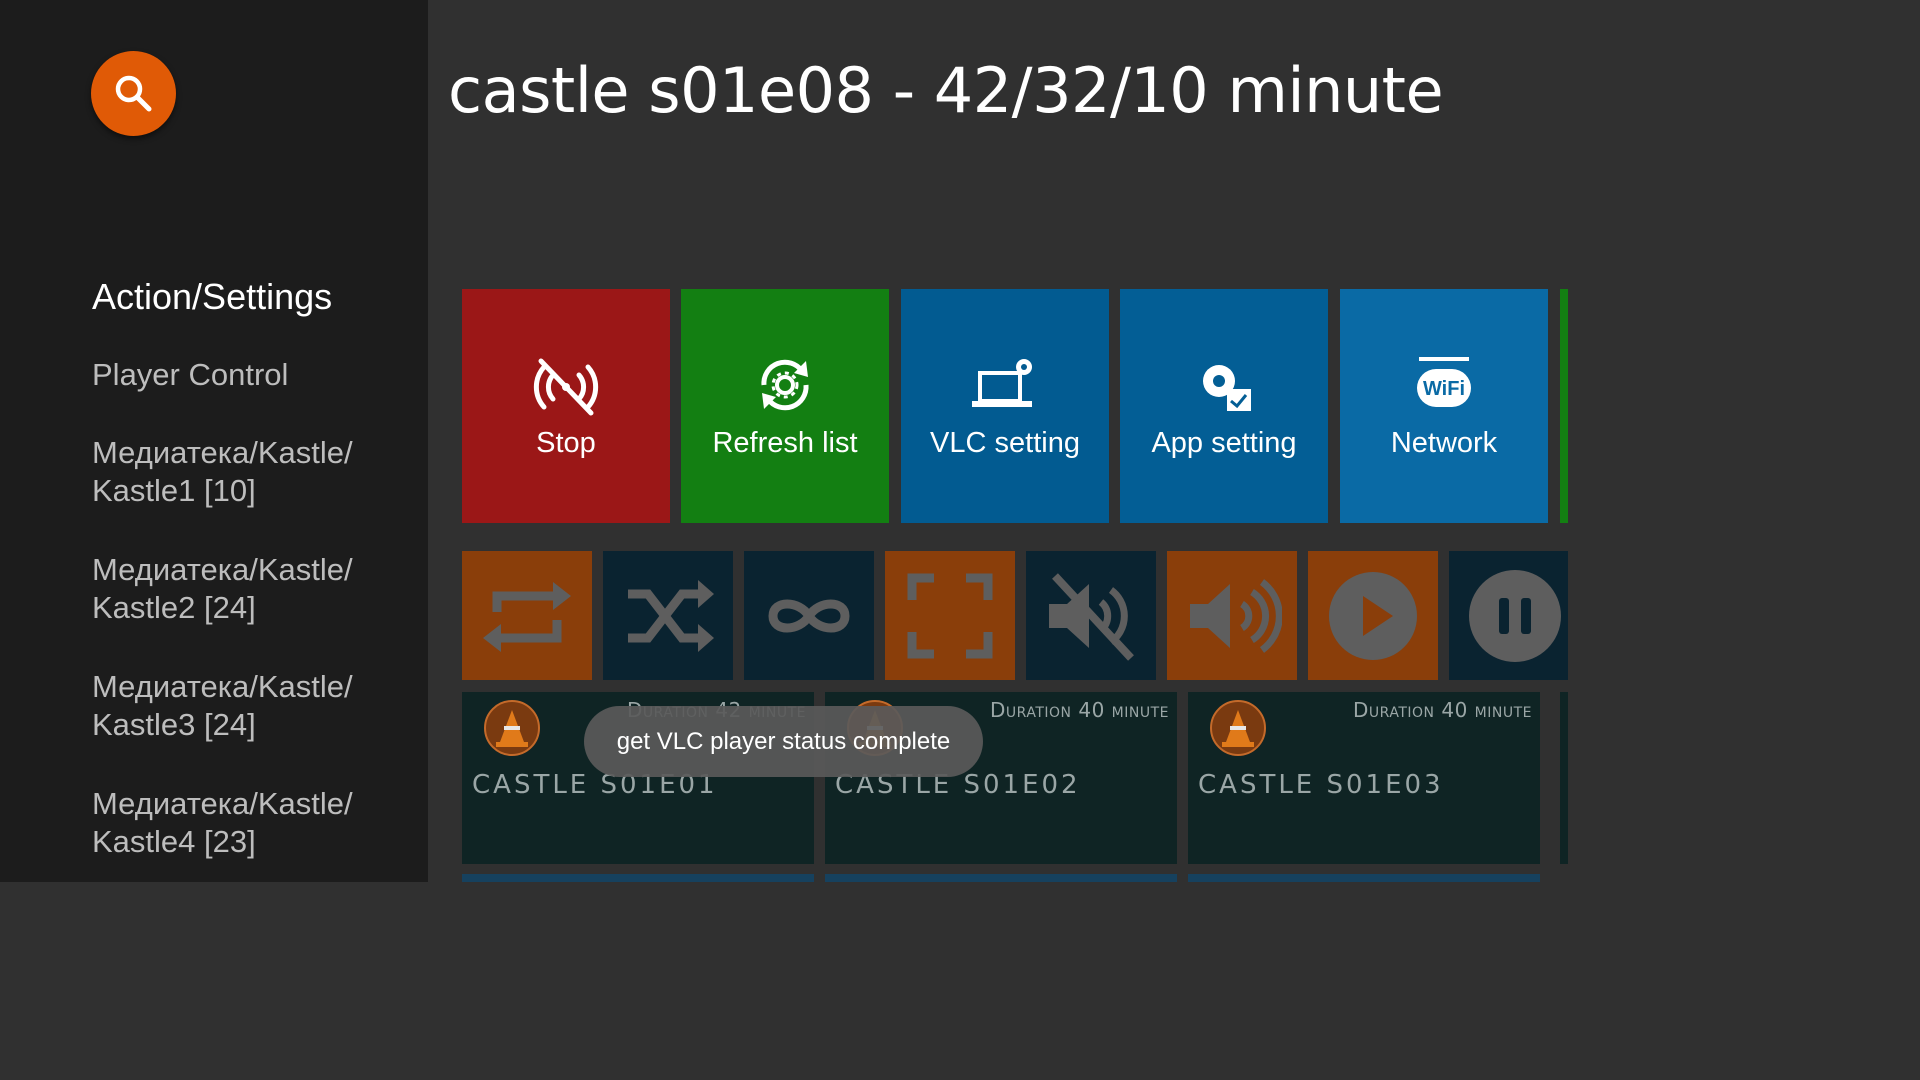  Describe the element at coordinates (174, 724) in the screenshot. I see `sidebar-item-sublabel: Kastle3 [24]` at that location.